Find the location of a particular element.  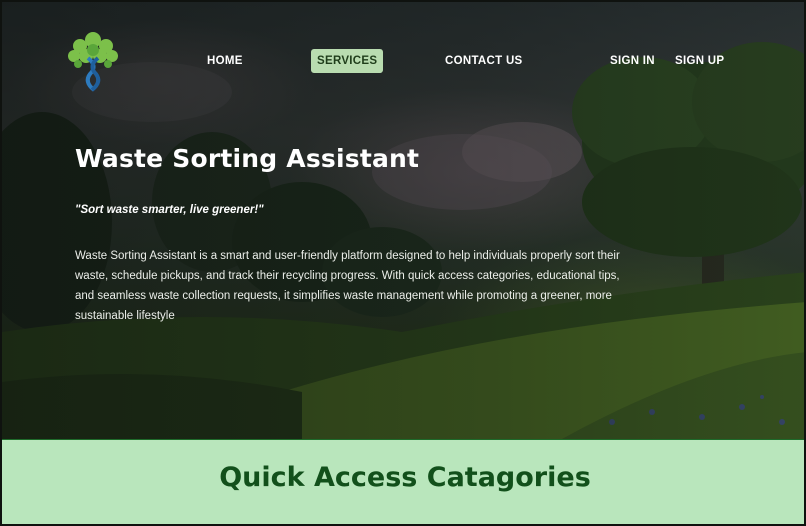

hero-tagline: "Sort waste smarter, live greener!" is located at coordinates (169, 210).